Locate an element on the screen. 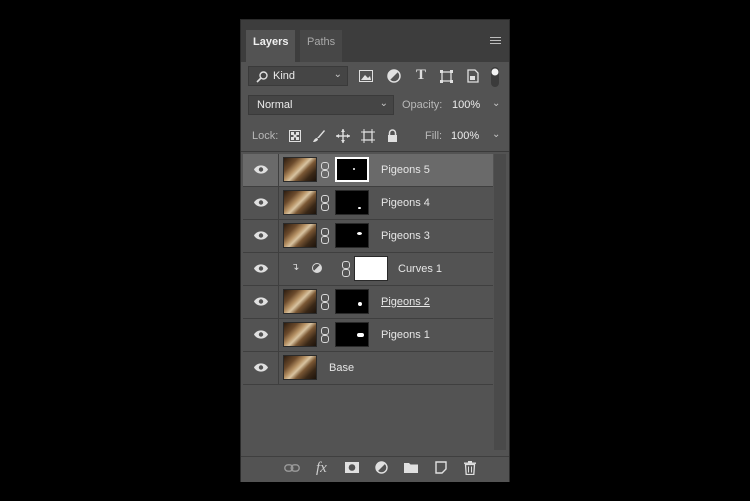 This screenshot has width=750, height=501. layer-curves-1: ↴ Curves 1 is located at coordinates (368, 269).